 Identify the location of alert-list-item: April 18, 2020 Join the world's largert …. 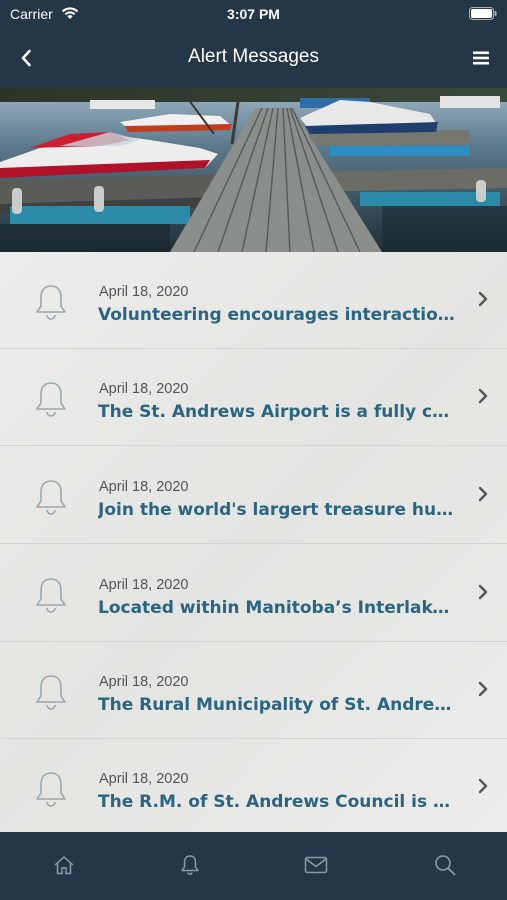
(253, 495).